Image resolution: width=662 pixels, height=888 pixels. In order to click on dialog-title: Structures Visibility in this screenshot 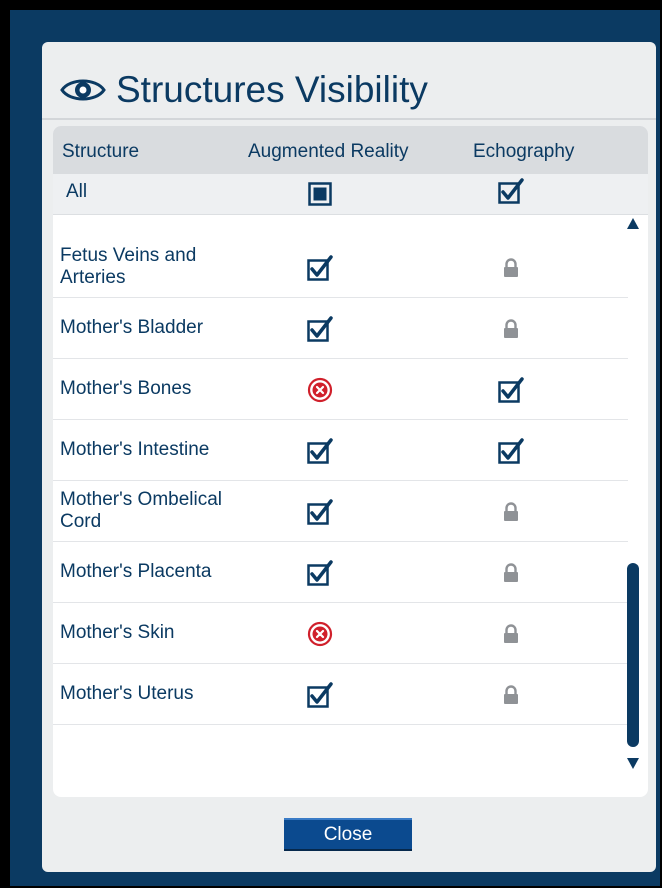, I will do `click(244, 90)`.